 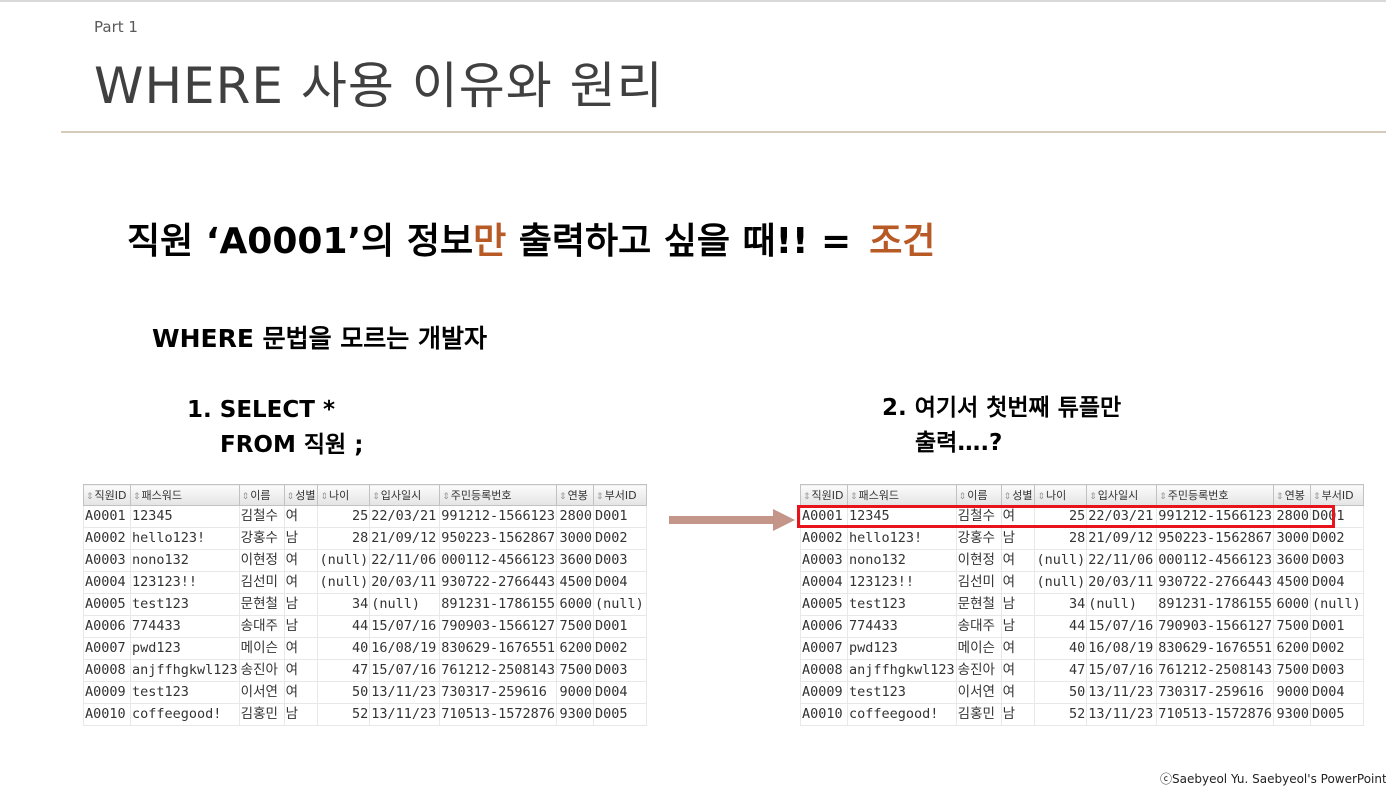 What do you see at coordinates (344, 582) in the screenshot?
I see `table-cell: (null)` at bounding box center [344, 582].